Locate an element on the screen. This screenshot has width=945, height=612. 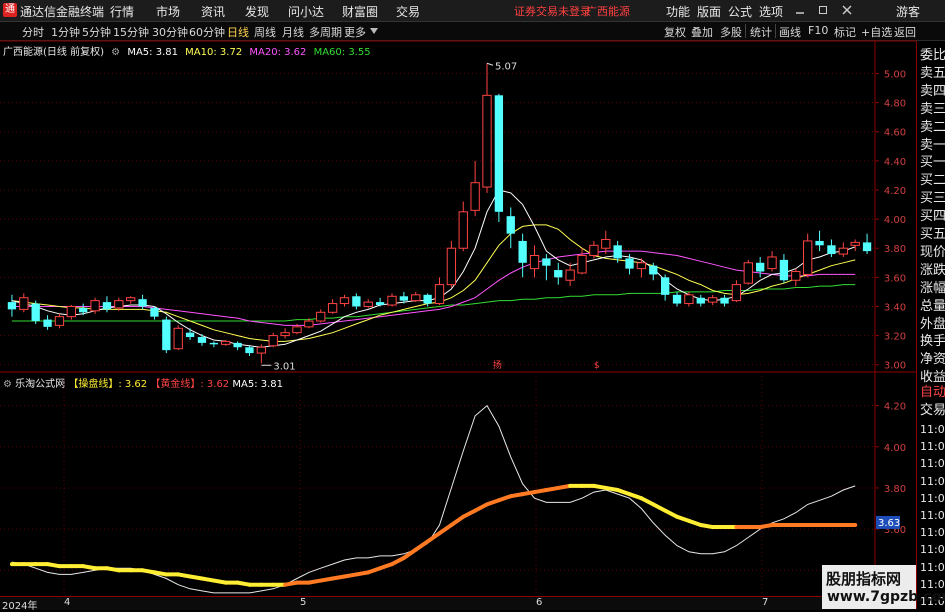
price-tick-label: 4.00 is located at coordinates (895, 220).